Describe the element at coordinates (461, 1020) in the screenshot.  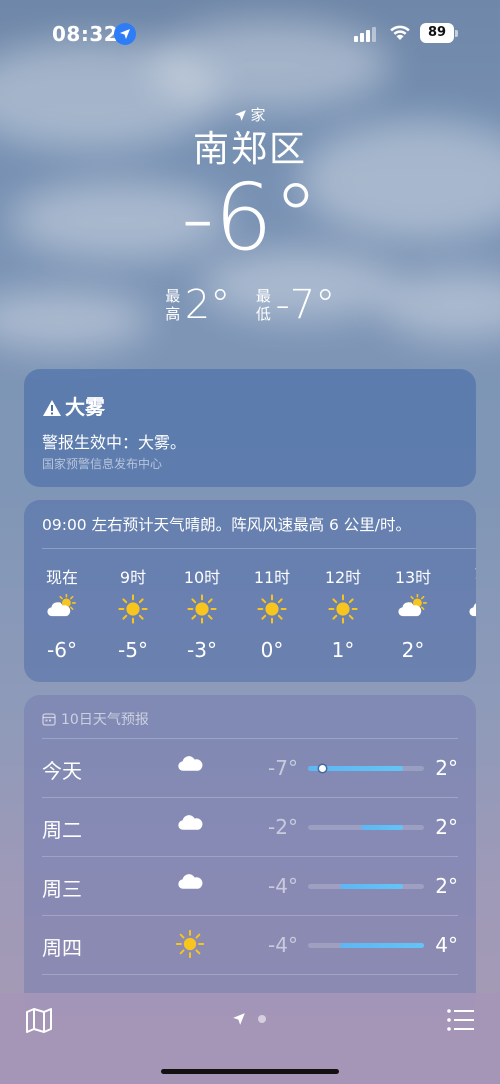
I see `list-icon` at that location.